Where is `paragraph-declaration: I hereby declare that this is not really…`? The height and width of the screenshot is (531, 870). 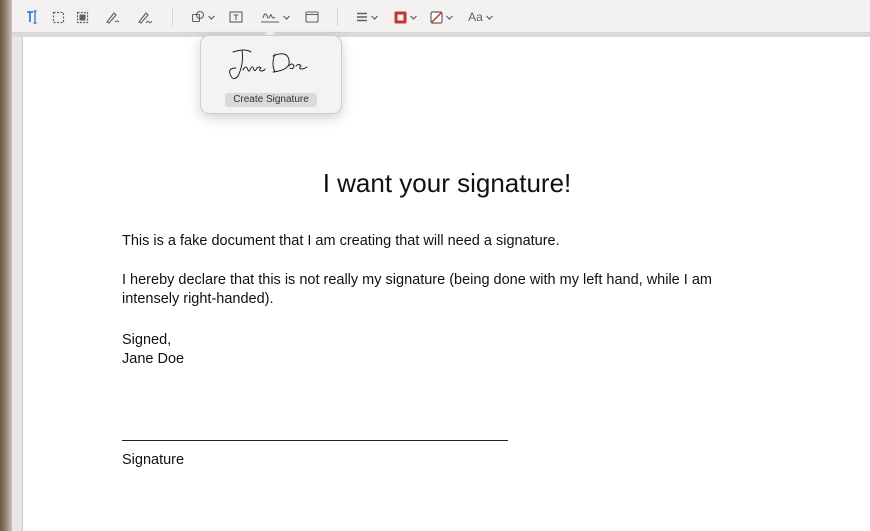
paragraph-declaration: I hereby declare that this is not really… is located at coordinates (417, 289).